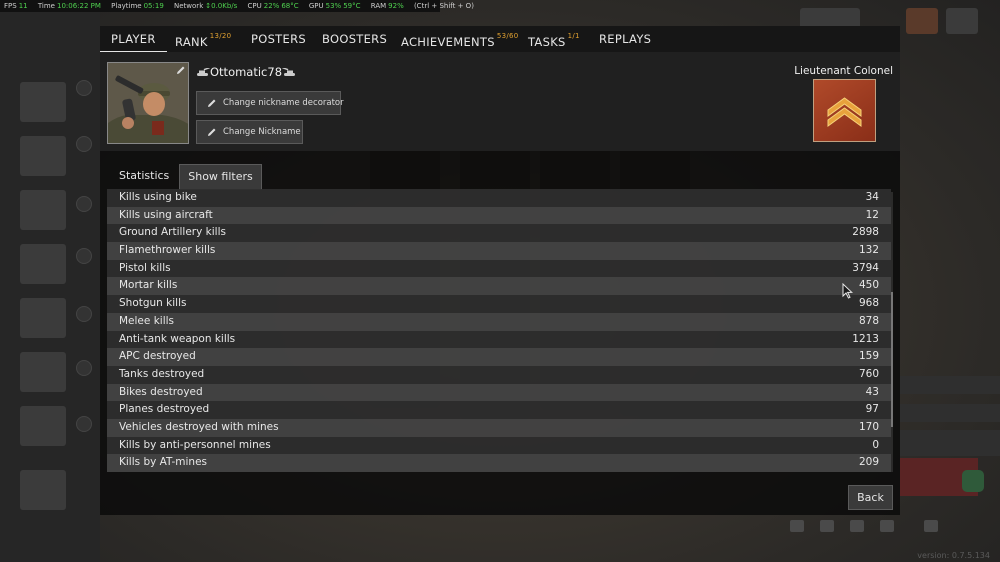 The height and width of the screenshot is (562, 1000). Describe the element at coordinates (507, 36) in the screenshot. I see `tab-badge: 53/60` at that location.